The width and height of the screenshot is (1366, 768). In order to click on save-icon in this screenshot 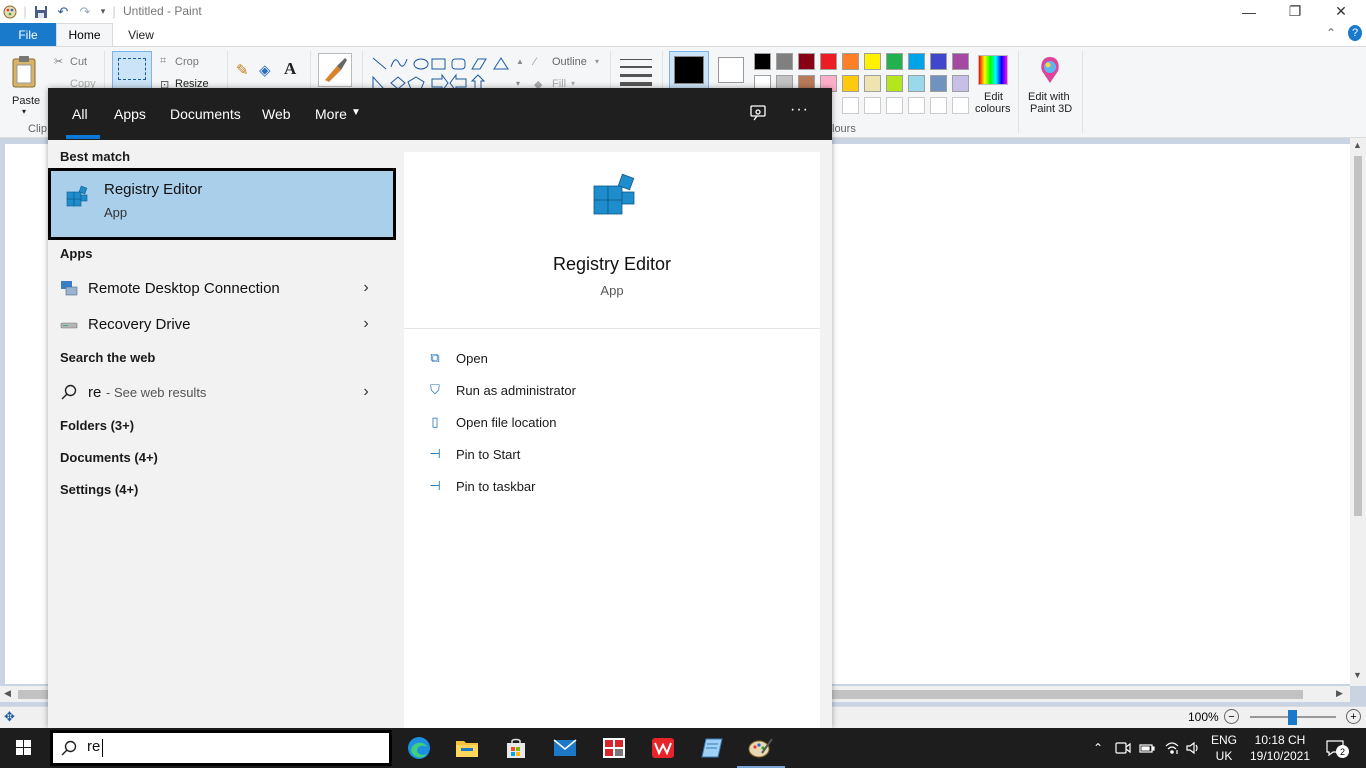, I will do `click(41, 11)`.